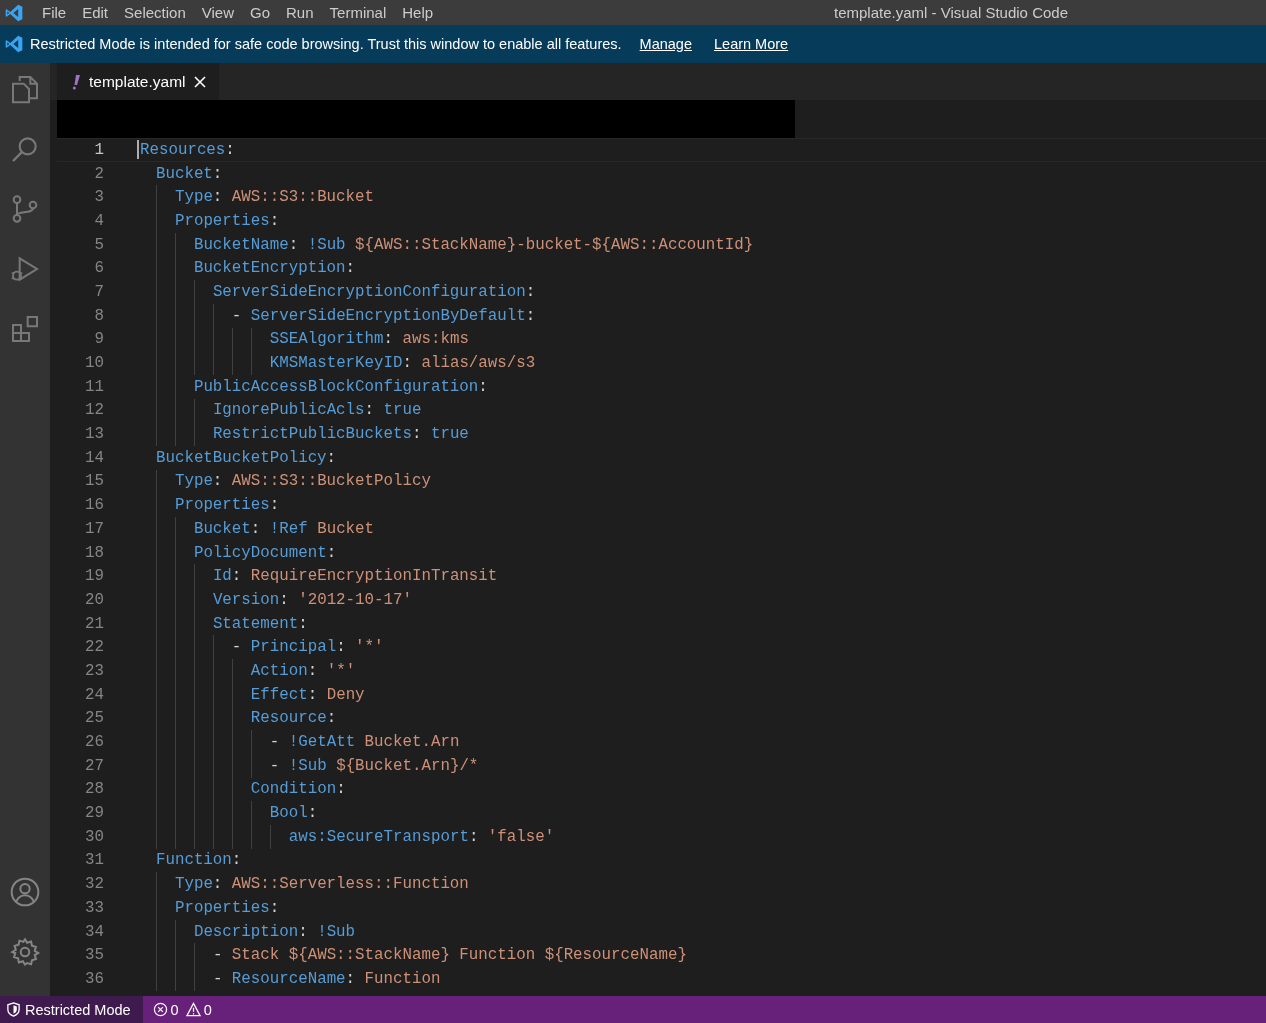 The width and height of the screenshot is (1266, 1023). What do you see at coordinates (421, 836) in the screenshot?
I see `code-line: aws:SecureTransport: 'false'` at bounding box center [421, 836].